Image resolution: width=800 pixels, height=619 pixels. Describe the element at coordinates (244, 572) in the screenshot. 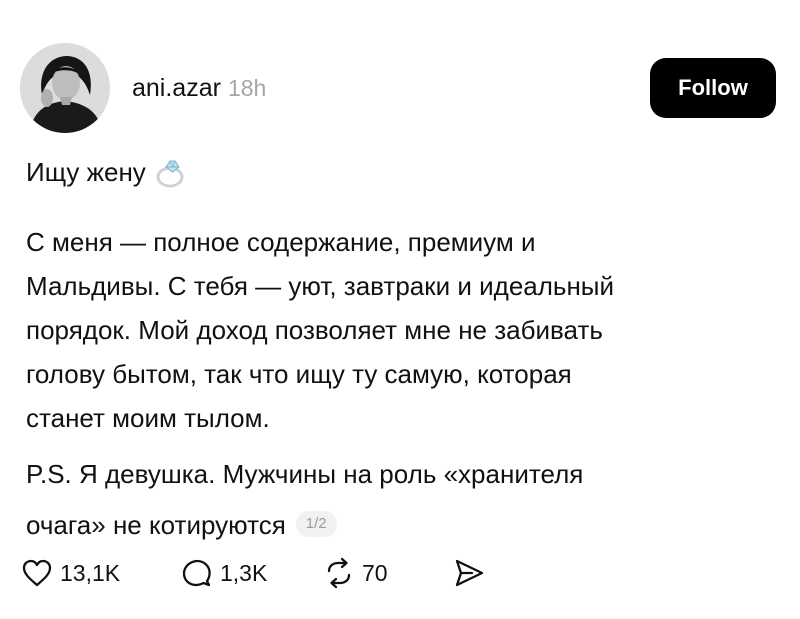

I see `comment-count: 1,3K` at that location.